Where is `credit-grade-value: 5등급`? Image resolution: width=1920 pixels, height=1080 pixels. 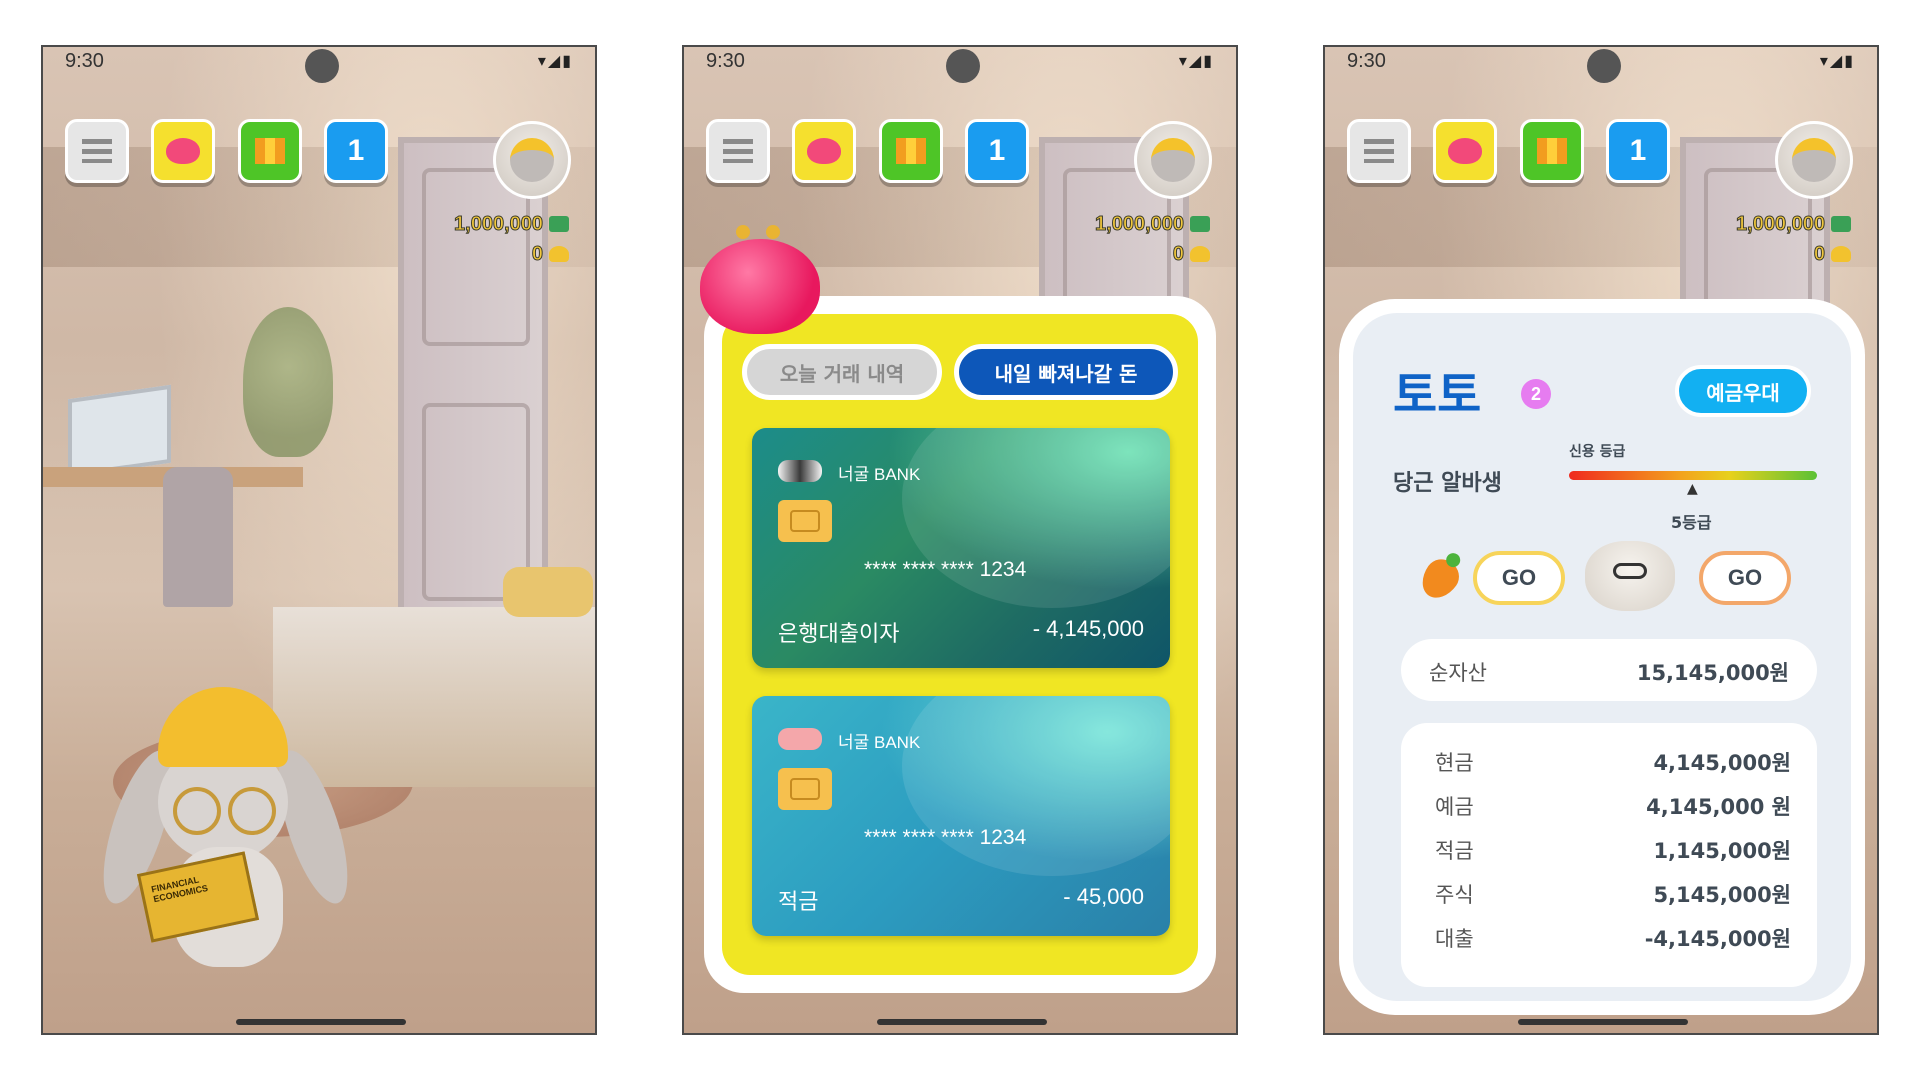 credit-grade-value: 5등급 is located at coordinates (1691, 522).